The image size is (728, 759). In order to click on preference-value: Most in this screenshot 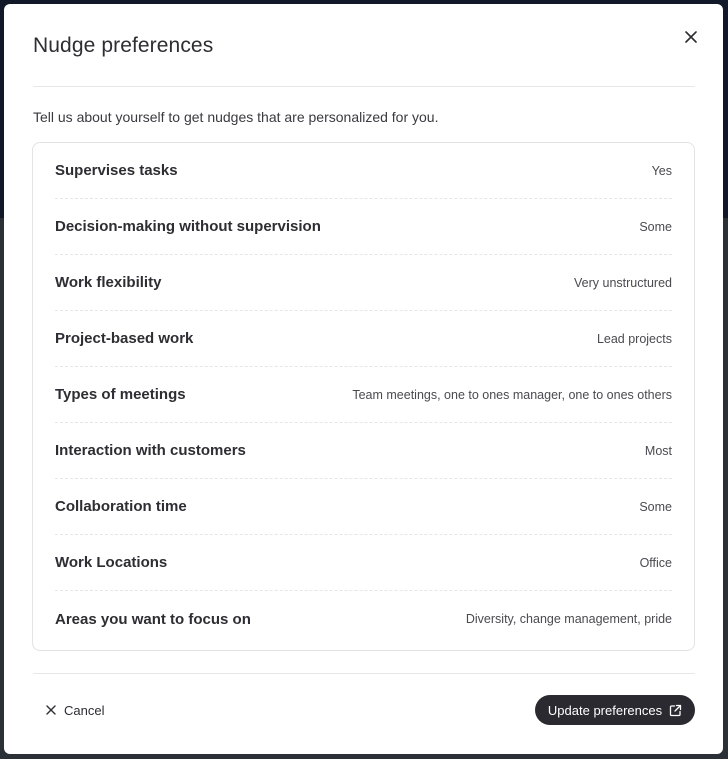, I will do `click(658, 450)`.